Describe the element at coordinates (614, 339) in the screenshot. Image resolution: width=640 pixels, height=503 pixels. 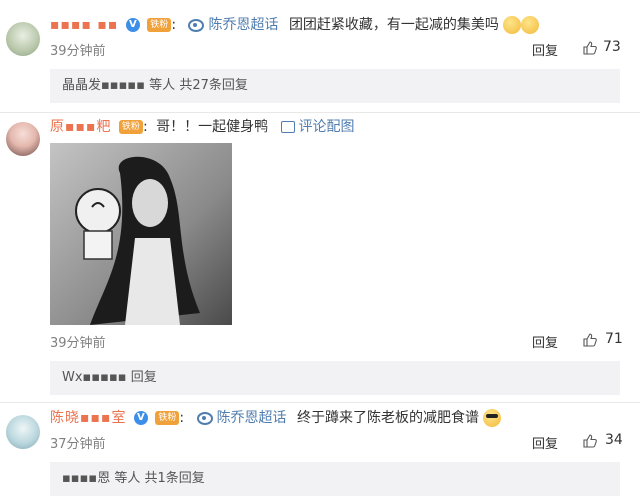
I see `like-count: 71` at that location.